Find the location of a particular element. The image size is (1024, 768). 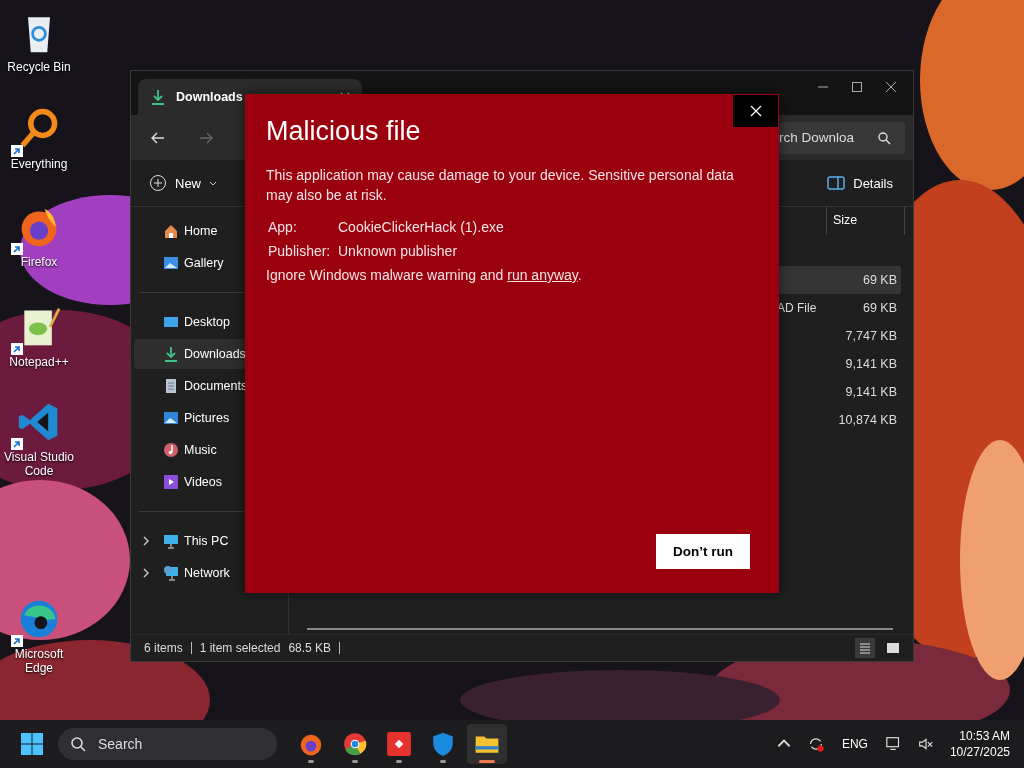

dont-run-button: Don’t run is located at coordinates (703, 551).